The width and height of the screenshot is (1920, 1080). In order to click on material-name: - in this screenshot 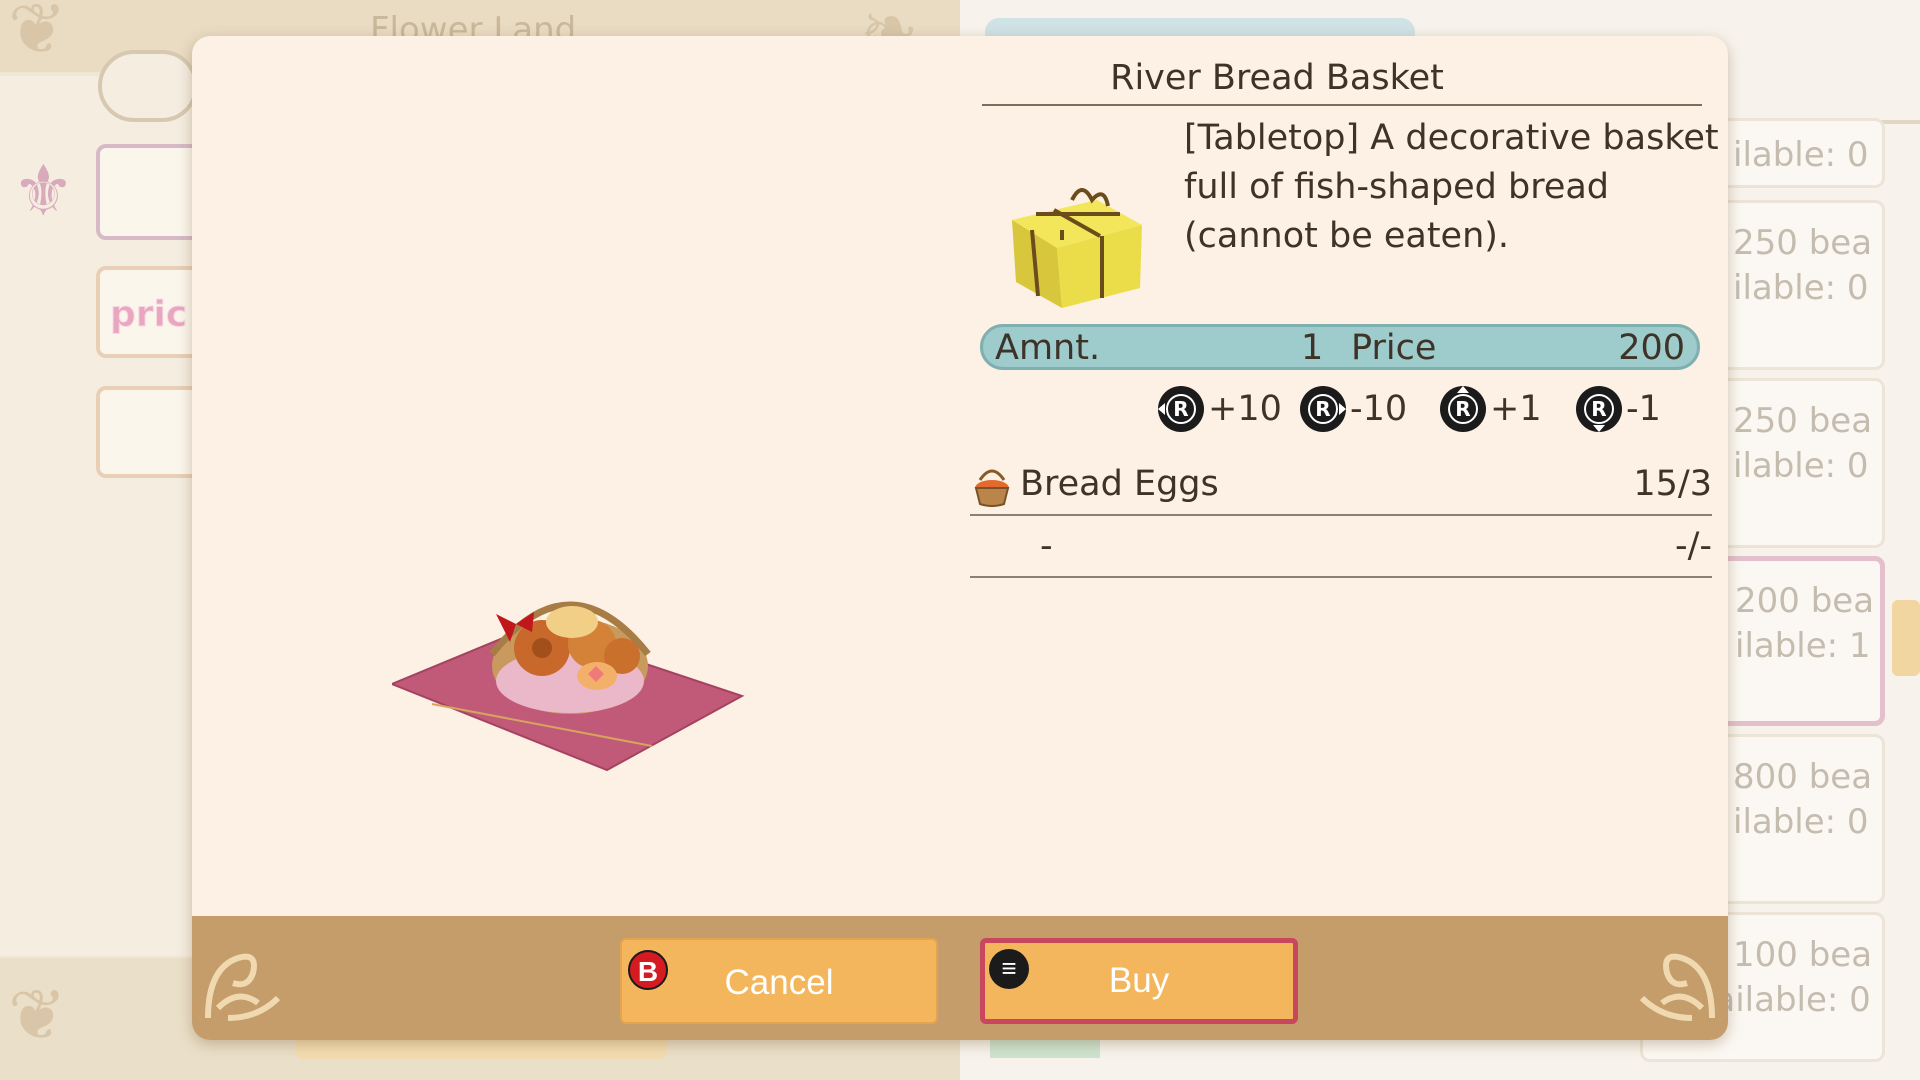, I will do `click(1046, 546)`.